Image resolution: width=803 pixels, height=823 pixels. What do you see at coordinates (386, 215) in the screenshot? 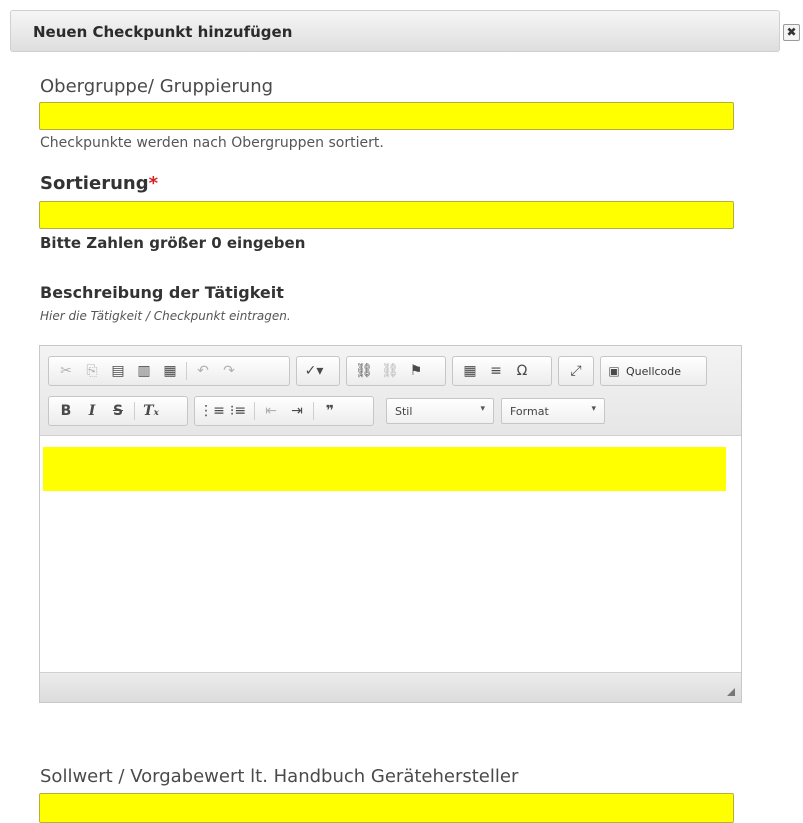
I see `sortierung-input` at bounding box center [386, 215].